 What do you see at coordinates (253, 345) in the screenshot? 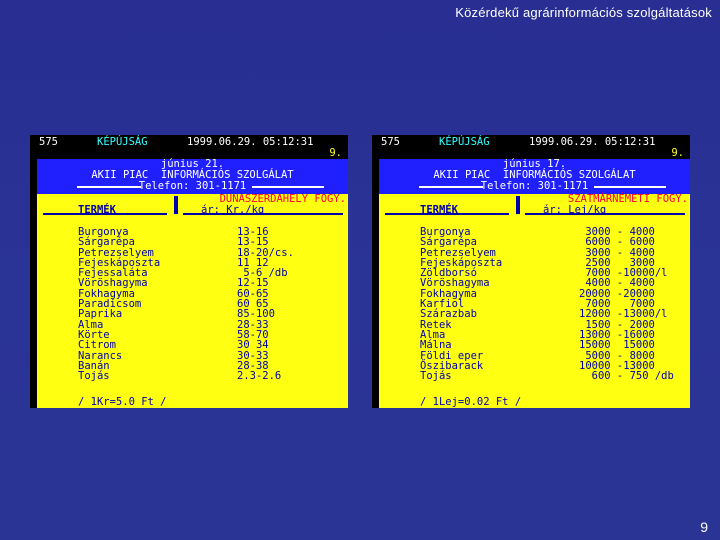
I see `product-price: 30 34` at bounding box center [253, 345].